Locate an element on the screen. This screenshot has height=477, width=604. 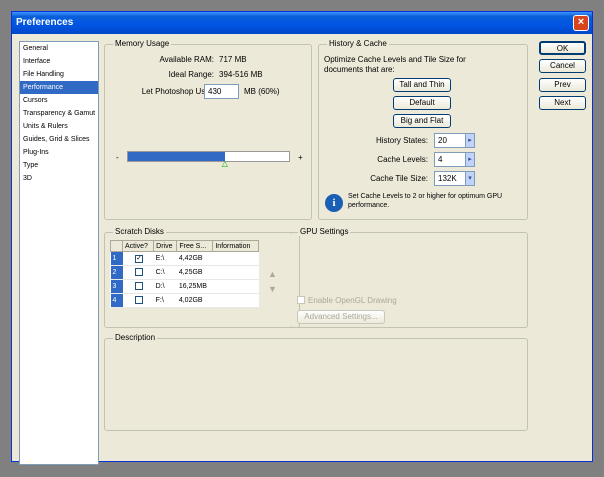
cache-levels-input: 4 is located at coordinates (450, 159).